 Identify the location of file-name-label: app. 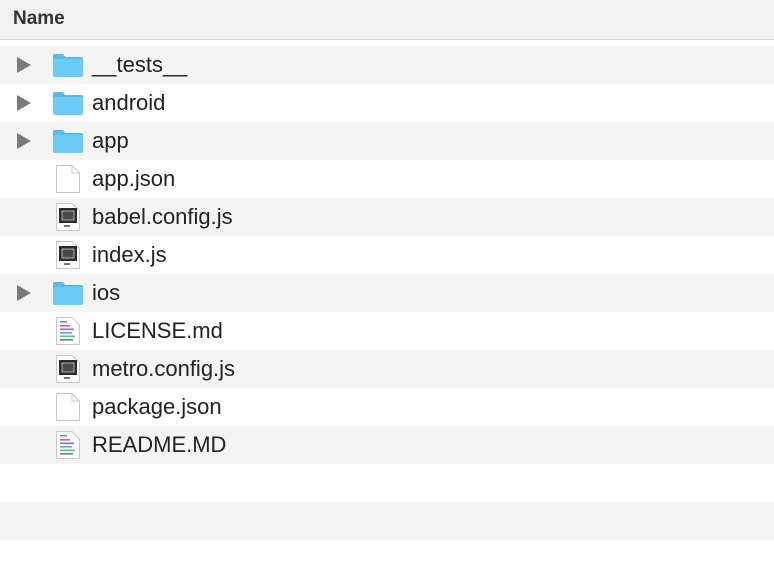
(110, 140).